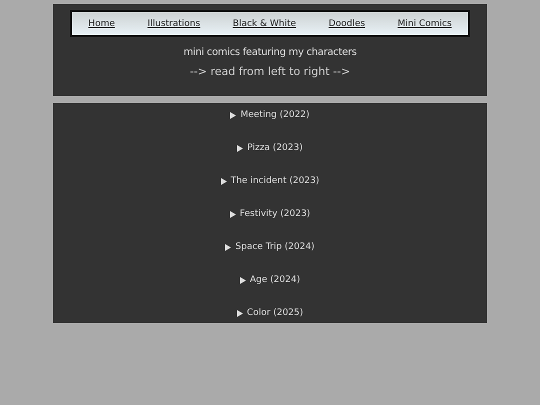 This screenshot has width=540, height=405. I want to click on reading-hint: --> read from left to right -->, so click(270, 71).